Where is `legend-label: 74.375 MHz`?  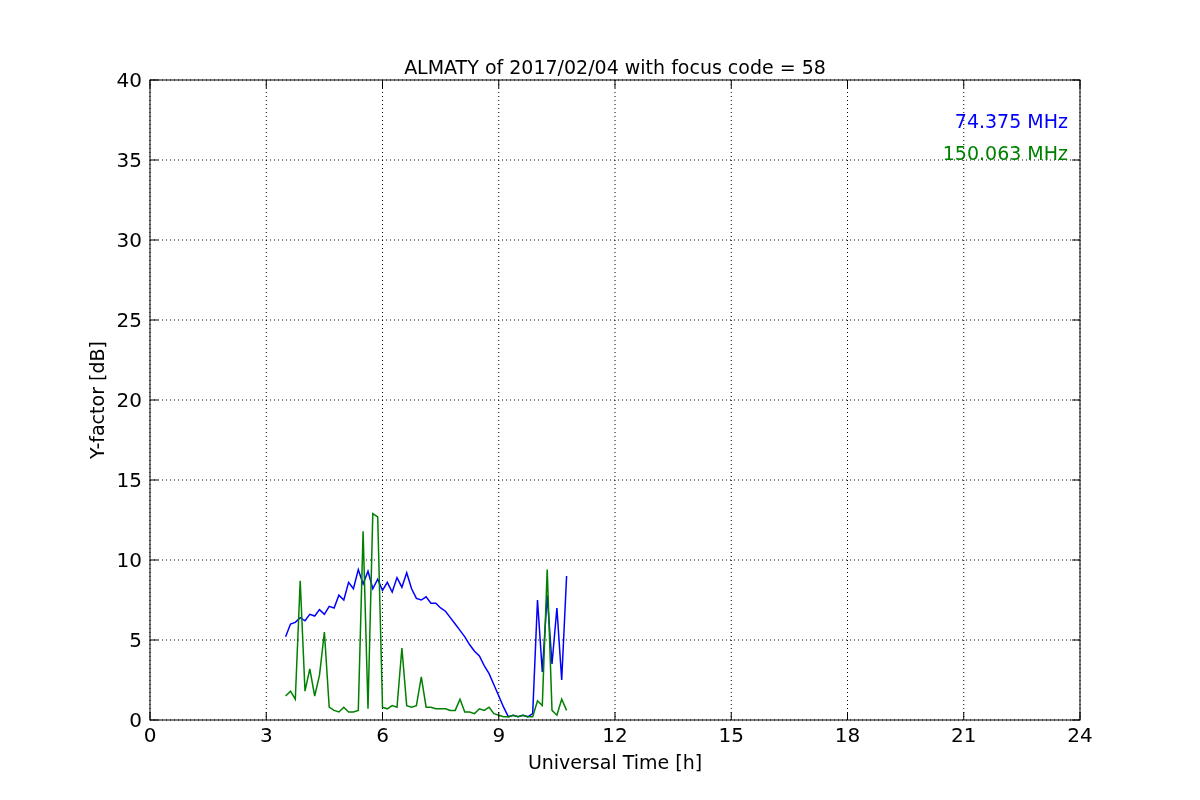 legend-label: 74.375 MHz is located at coordinates (1011, 121).